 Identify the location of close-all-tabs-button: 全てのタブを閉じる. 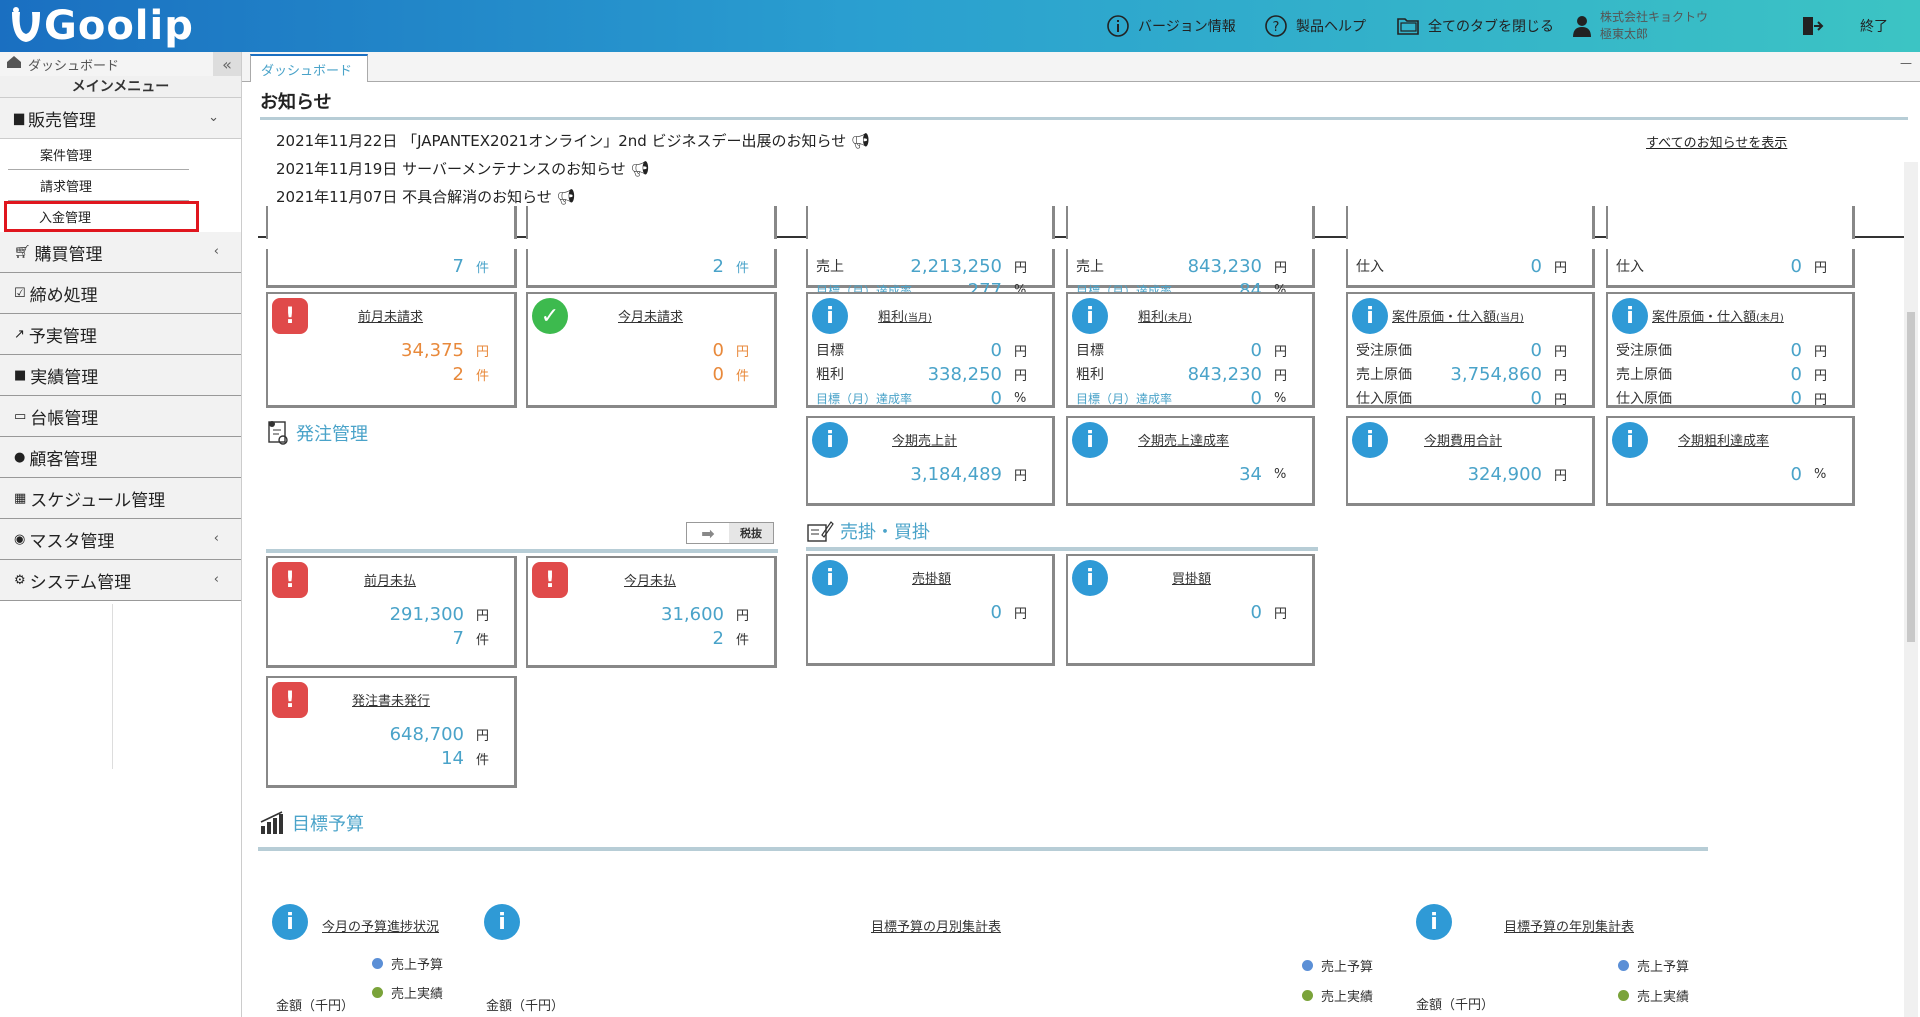
(1475, 26).